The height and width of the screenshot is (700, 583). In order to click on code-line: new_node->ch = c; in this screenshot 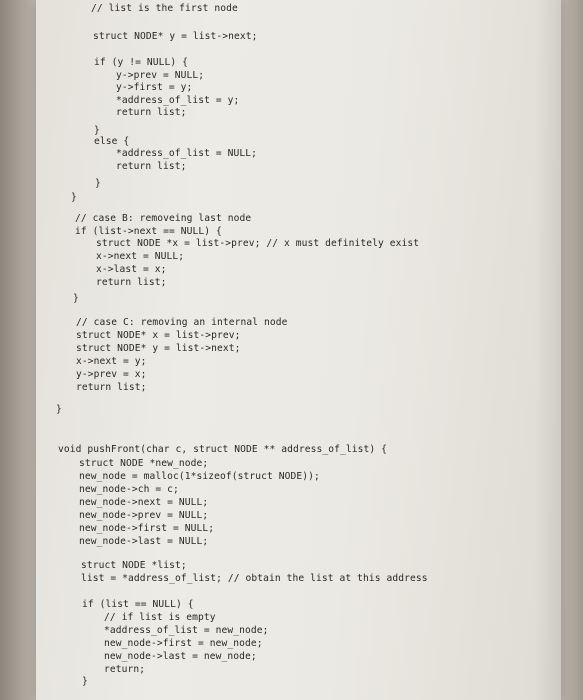, I will do `click(129, 489)`.